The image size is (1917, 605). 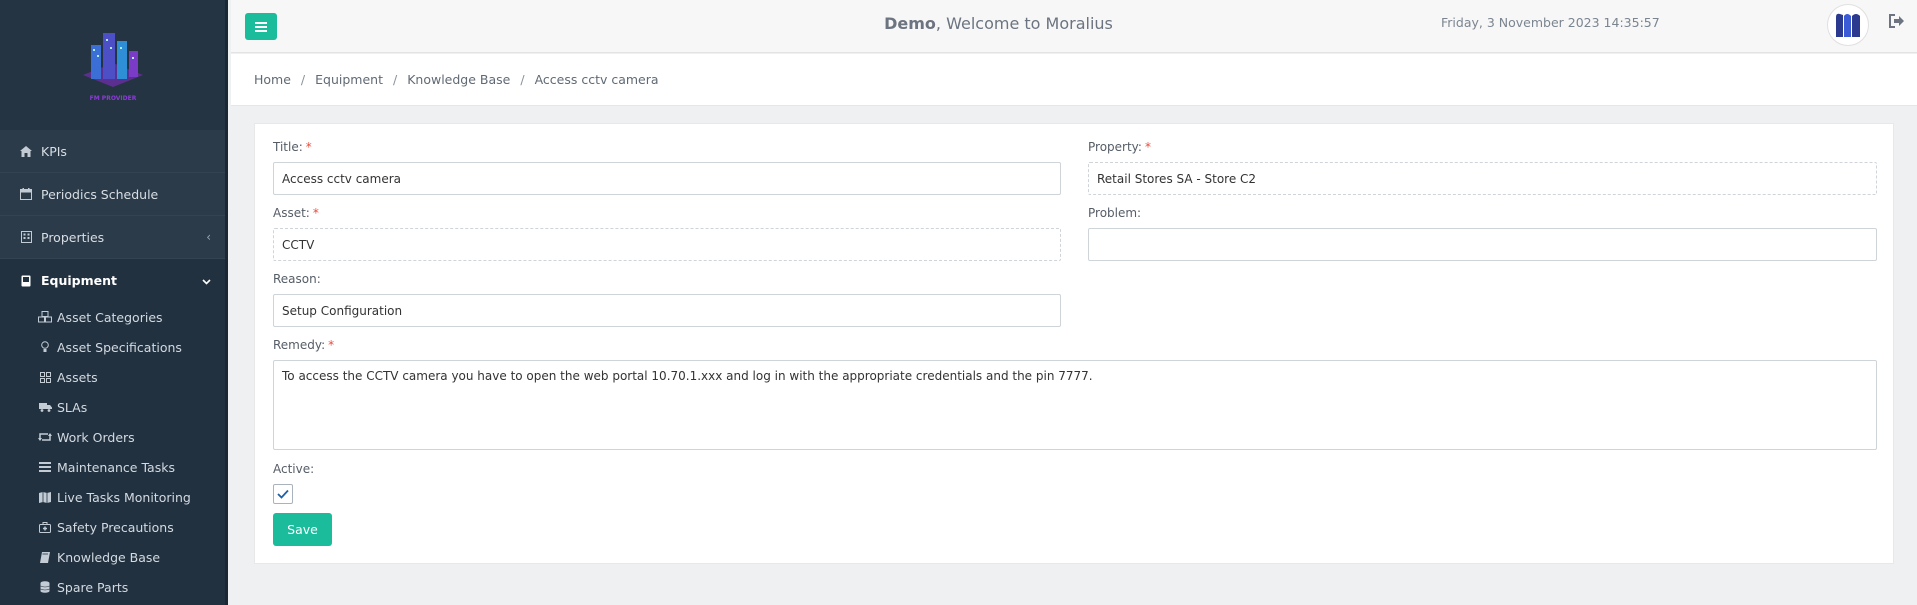 I want to click on menu-toggle-button, so click(x=261, y=26).